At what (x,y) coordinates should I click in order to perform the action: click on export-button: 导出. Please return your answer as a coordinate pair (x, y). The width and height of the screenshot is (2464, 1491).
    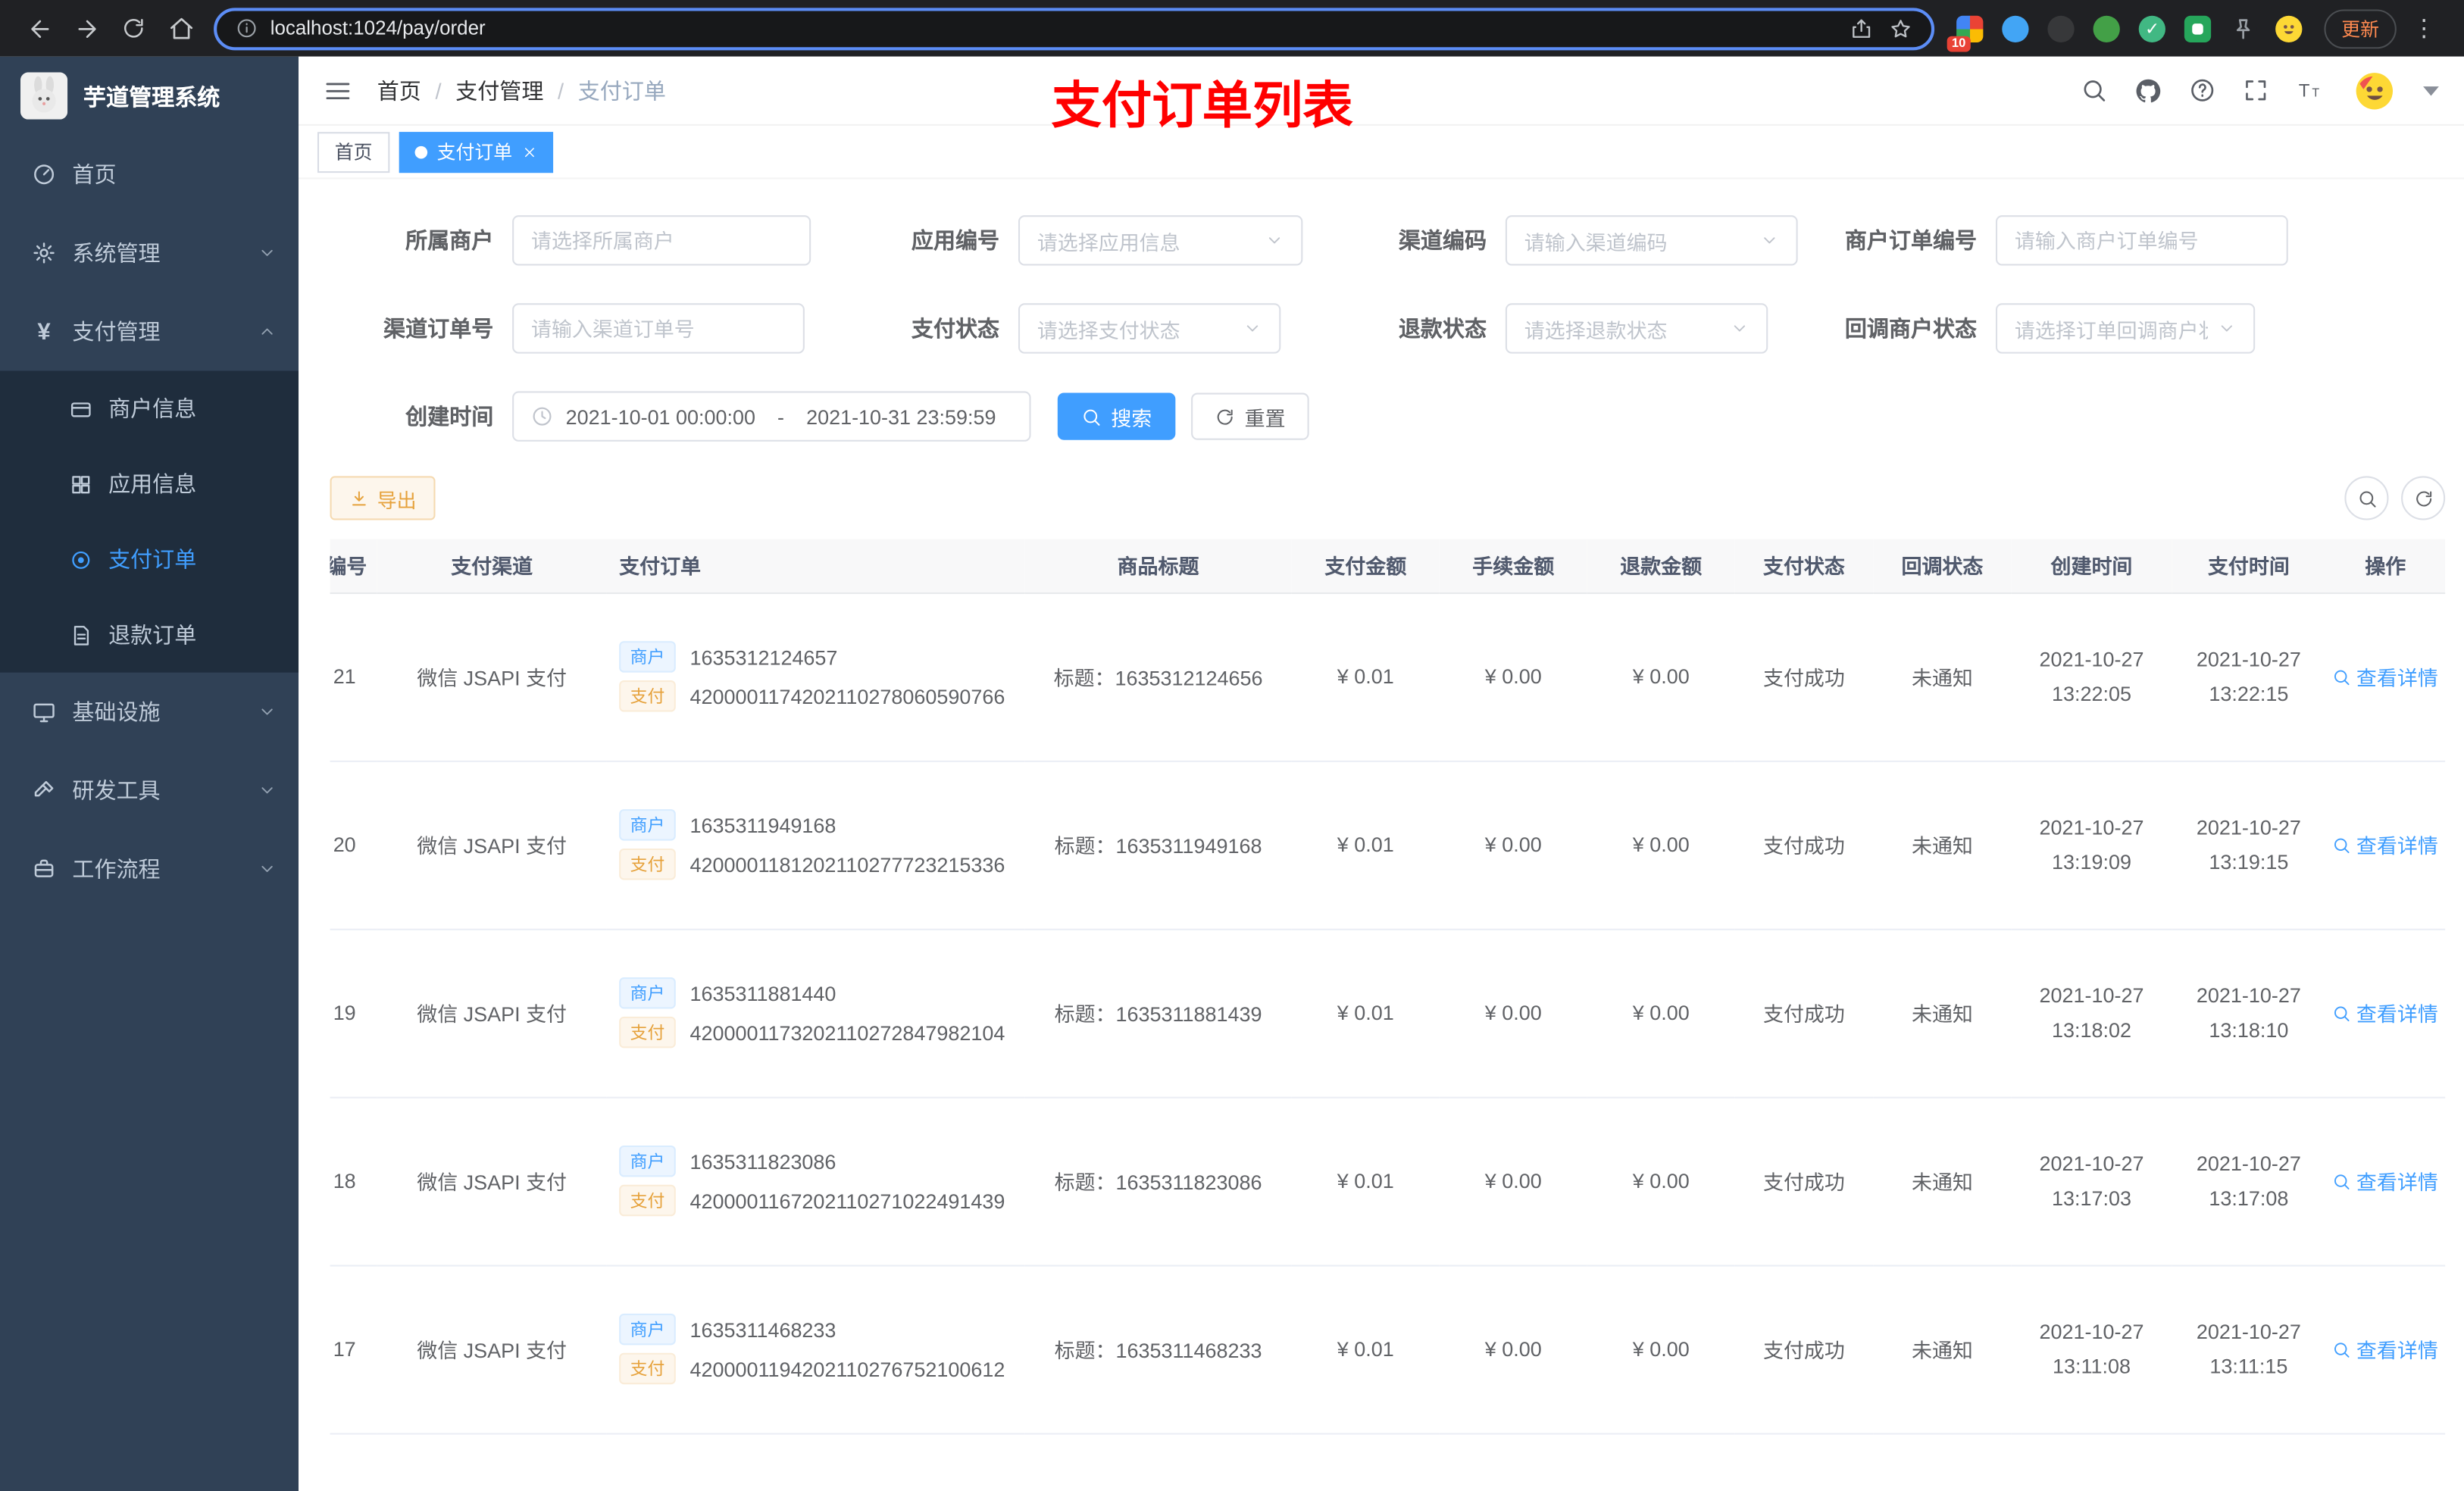
    Looking at the image, I should click on (383, 498).